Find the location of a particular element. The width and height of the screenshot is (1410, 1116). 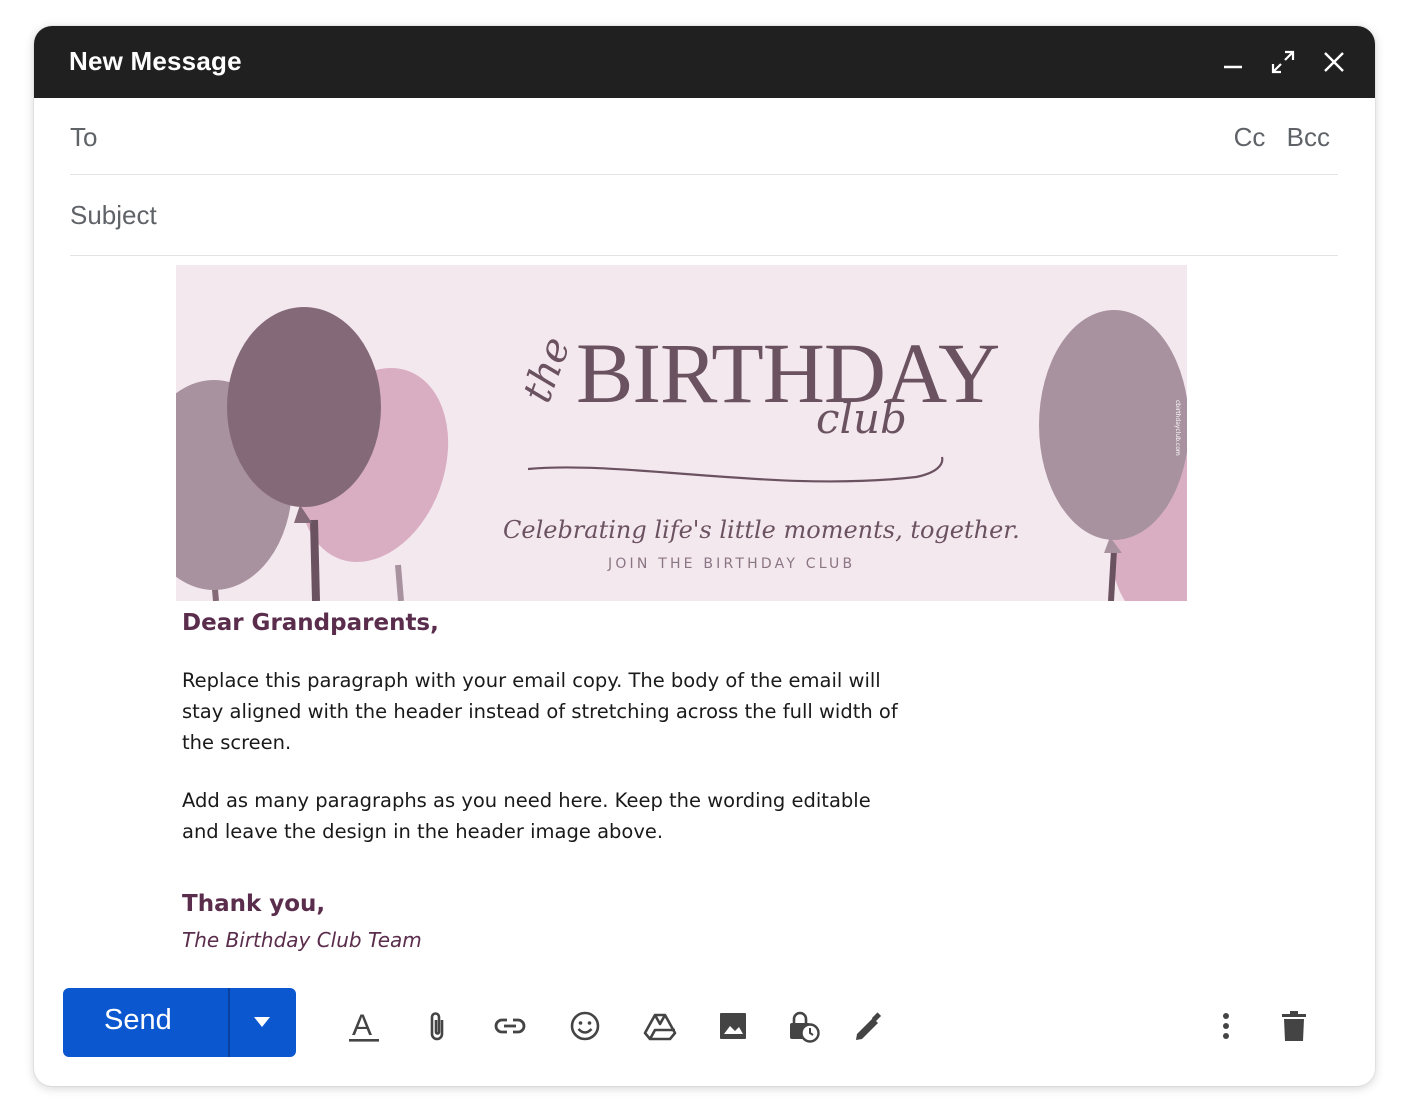

to-field: To Cc Bcc is located at coordinates (704, 148).